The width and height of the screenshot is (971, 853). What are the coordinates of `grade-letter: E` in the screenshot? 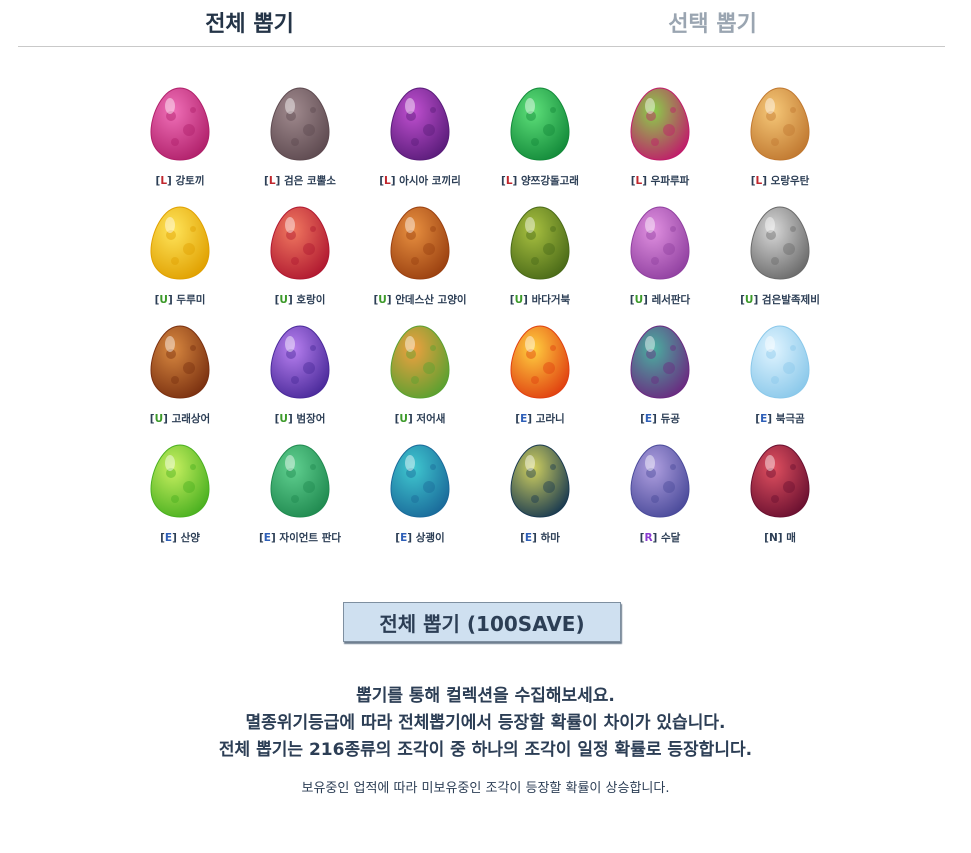 It's located at (267, 538).